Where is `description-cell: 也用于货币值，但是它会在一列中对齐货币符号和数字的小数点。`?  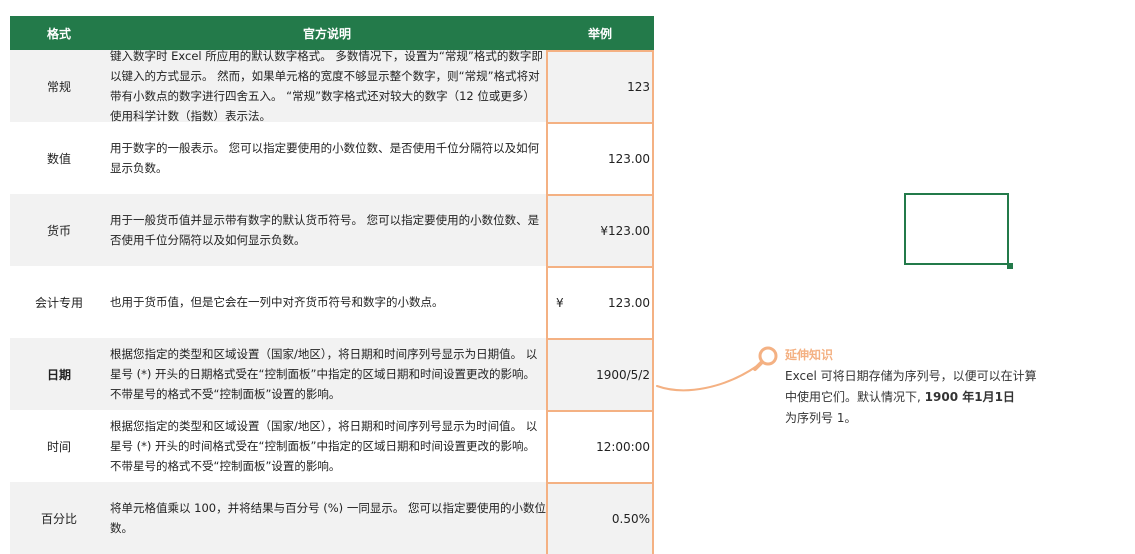
description-cell: 也用于货币值，但是它会在一列中对齐货币符号和数字的小数点。 is located at coordinates (327, 302).